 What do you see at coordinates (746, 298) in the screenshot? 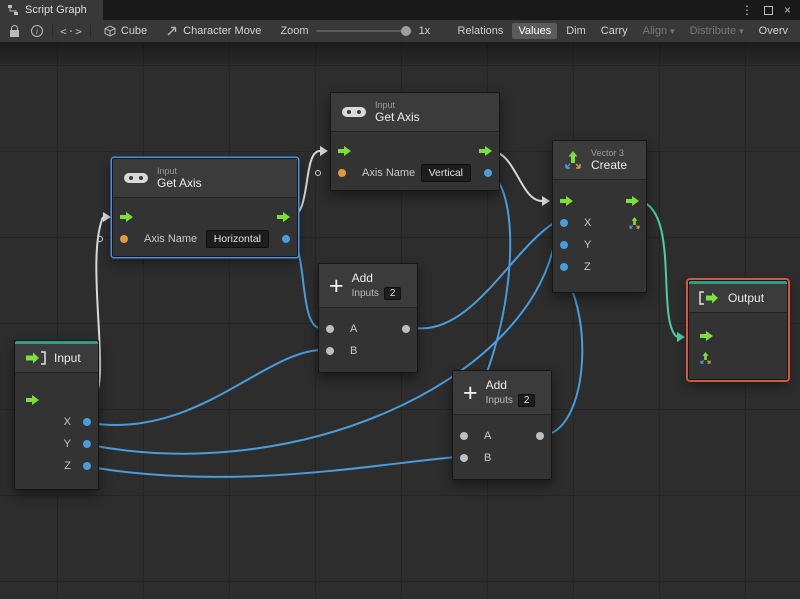
I see `node-title: Output` at bounding box center [746, 298].